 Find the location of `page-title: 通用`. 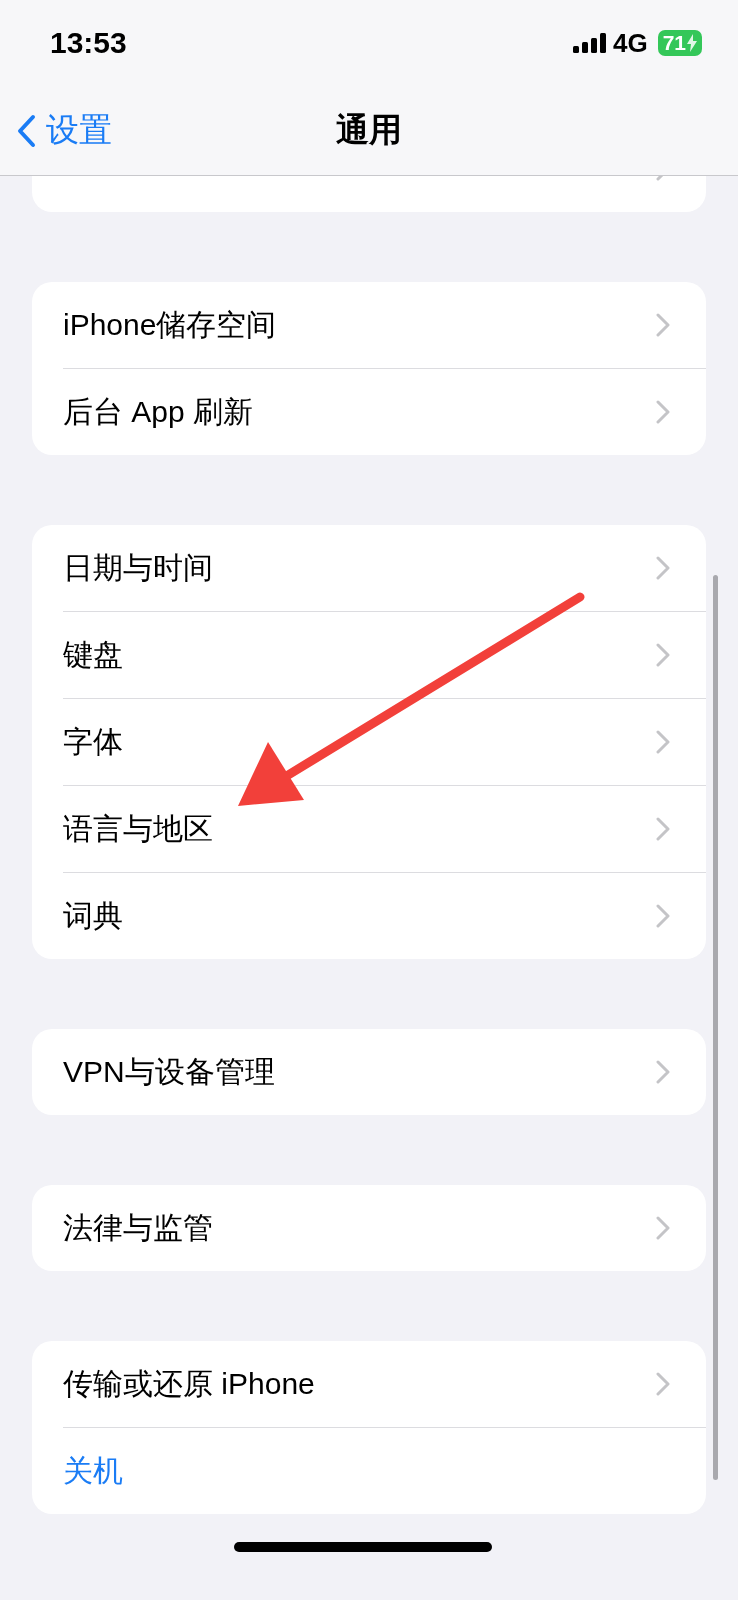

page-title: 通用 is located at coordinates (369, 130).